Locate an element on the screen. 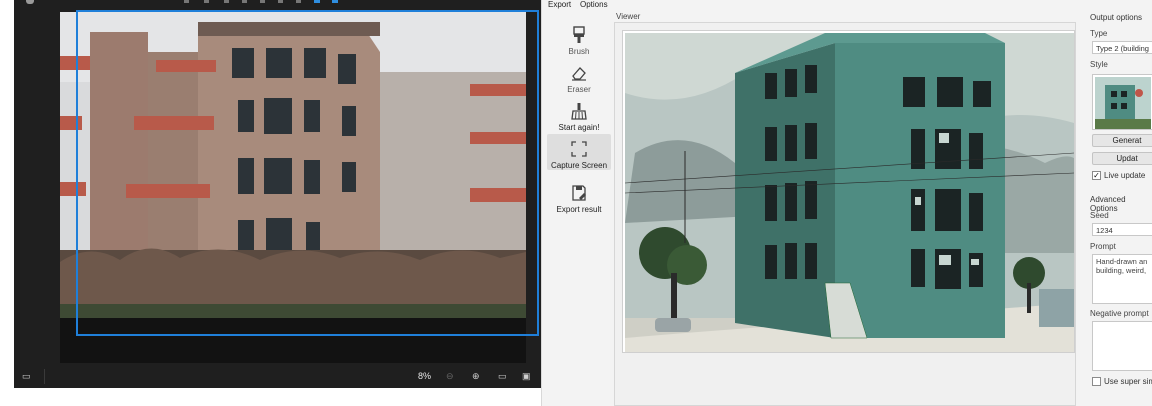  app-icon is located at coordinates (30, 2).